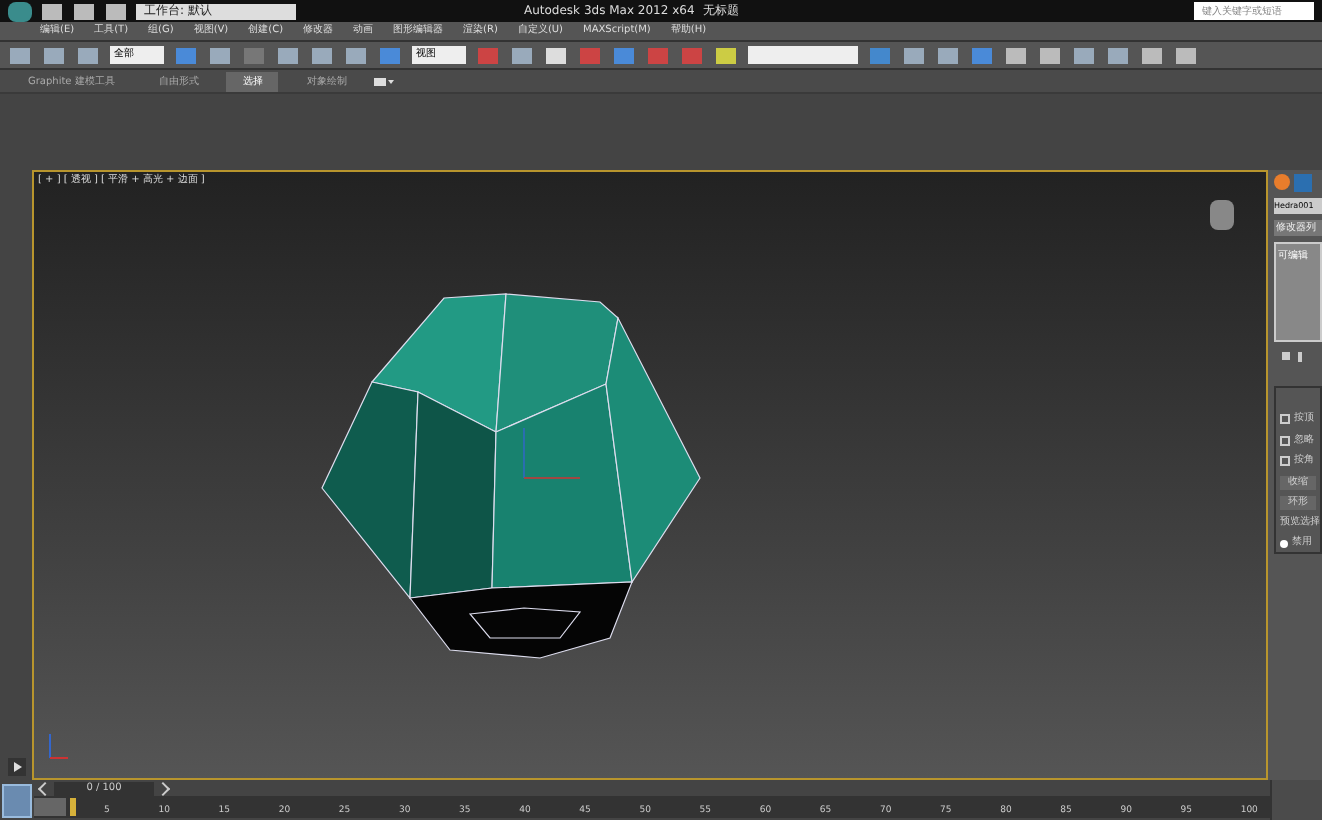 The height and width of the screenshot is (820, 1322). Describe the element at coordinates (384, 81) in the screenshot. I see `dropdown-caret-icon` at that location.